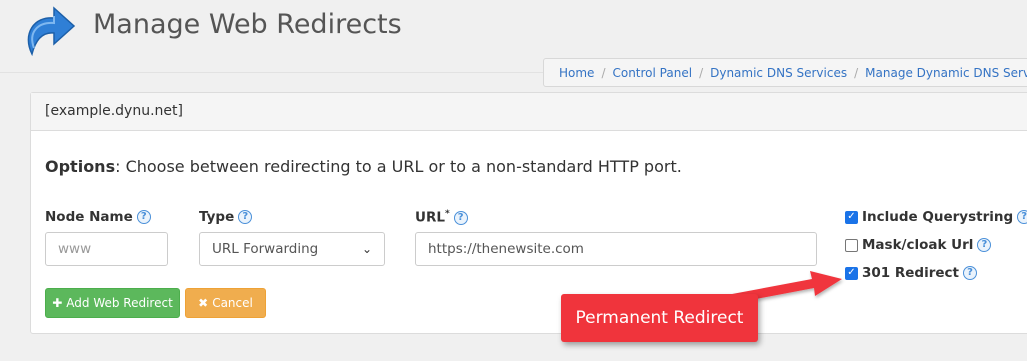  What do you see at coordinates (659, 318) in the screenshot?
I see `annotation-callout: Permanent Redirect` at bounding box center [659, 318].